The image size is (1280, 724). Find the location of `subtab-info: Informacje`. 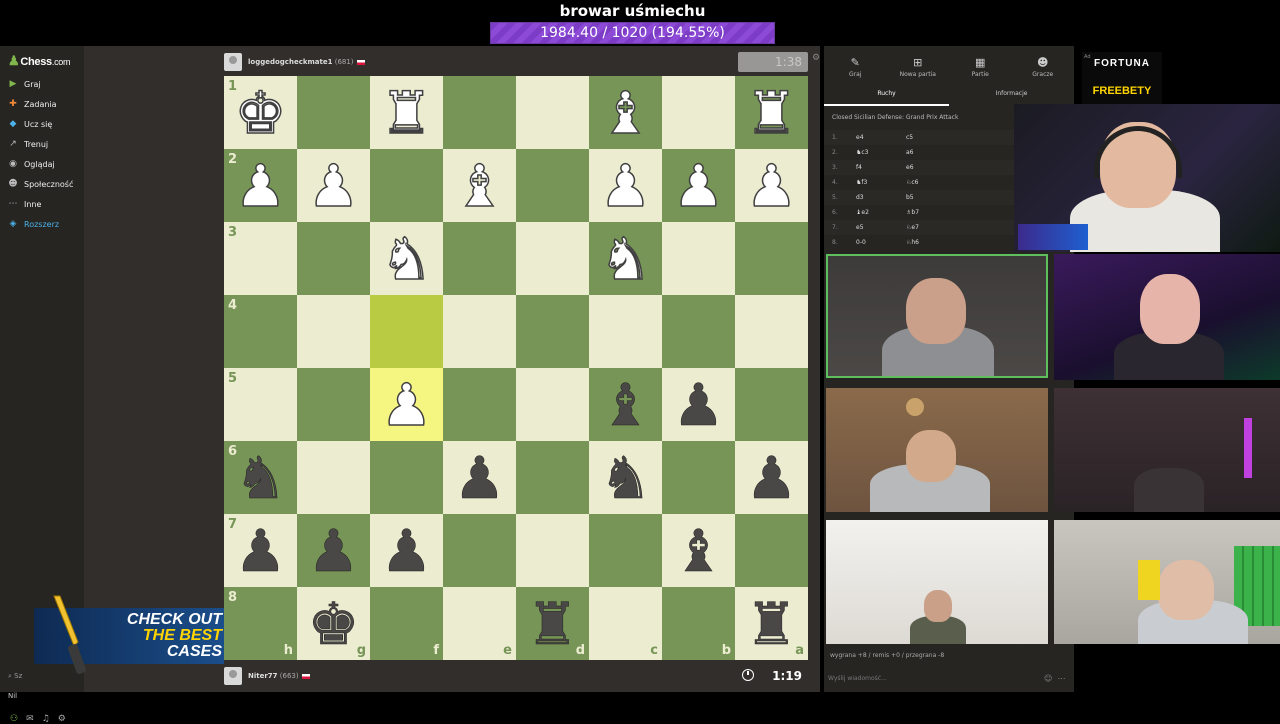

subtab-info: Informacje is located at coordinates (1011, 96).